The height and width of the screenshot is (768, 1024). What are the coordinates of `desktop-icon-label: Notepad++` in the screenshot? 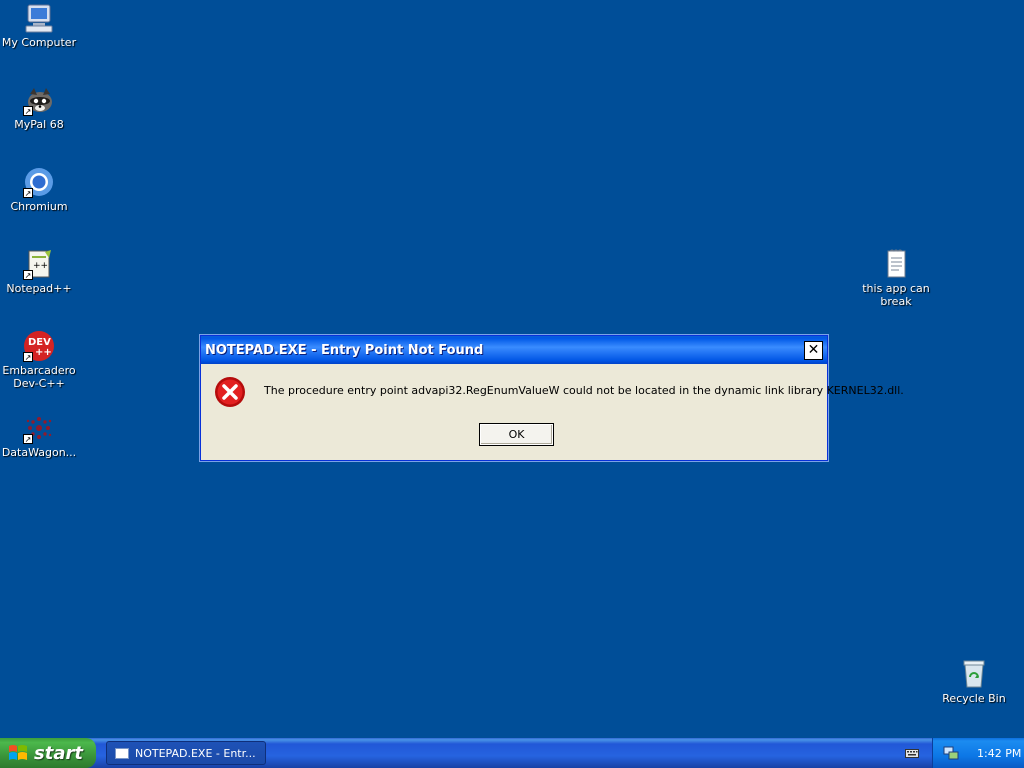 It's located at (39, 288).